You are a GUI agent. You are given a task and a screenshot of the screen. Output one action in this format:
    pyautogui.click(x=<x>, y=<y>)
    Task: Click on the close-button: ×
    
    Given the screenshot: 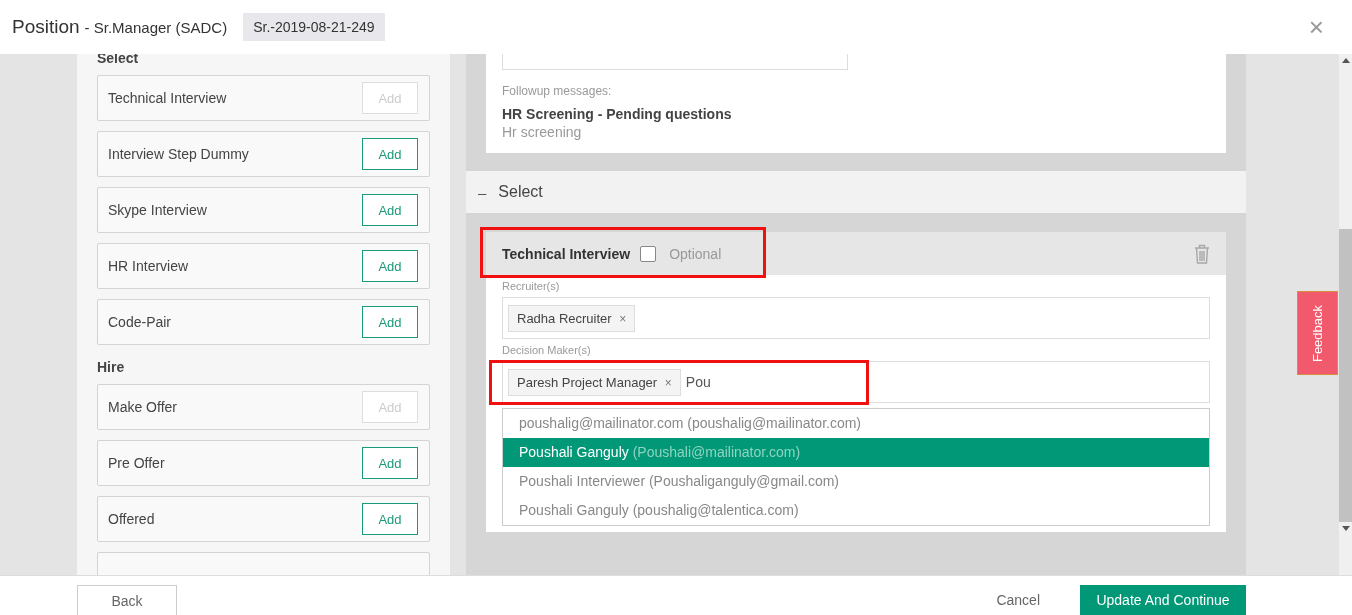 What is the action you would take?
    pyautogui.click(x=1316, y=27)
    